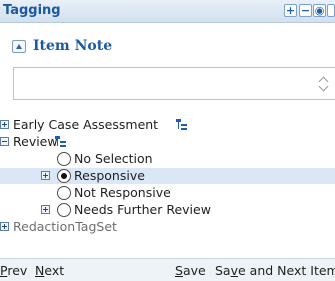 This screenshot has height=281, width=335. Describe the element at coordinates (174, 83) in the screenshot. I see `item-note-textarea` at that location.